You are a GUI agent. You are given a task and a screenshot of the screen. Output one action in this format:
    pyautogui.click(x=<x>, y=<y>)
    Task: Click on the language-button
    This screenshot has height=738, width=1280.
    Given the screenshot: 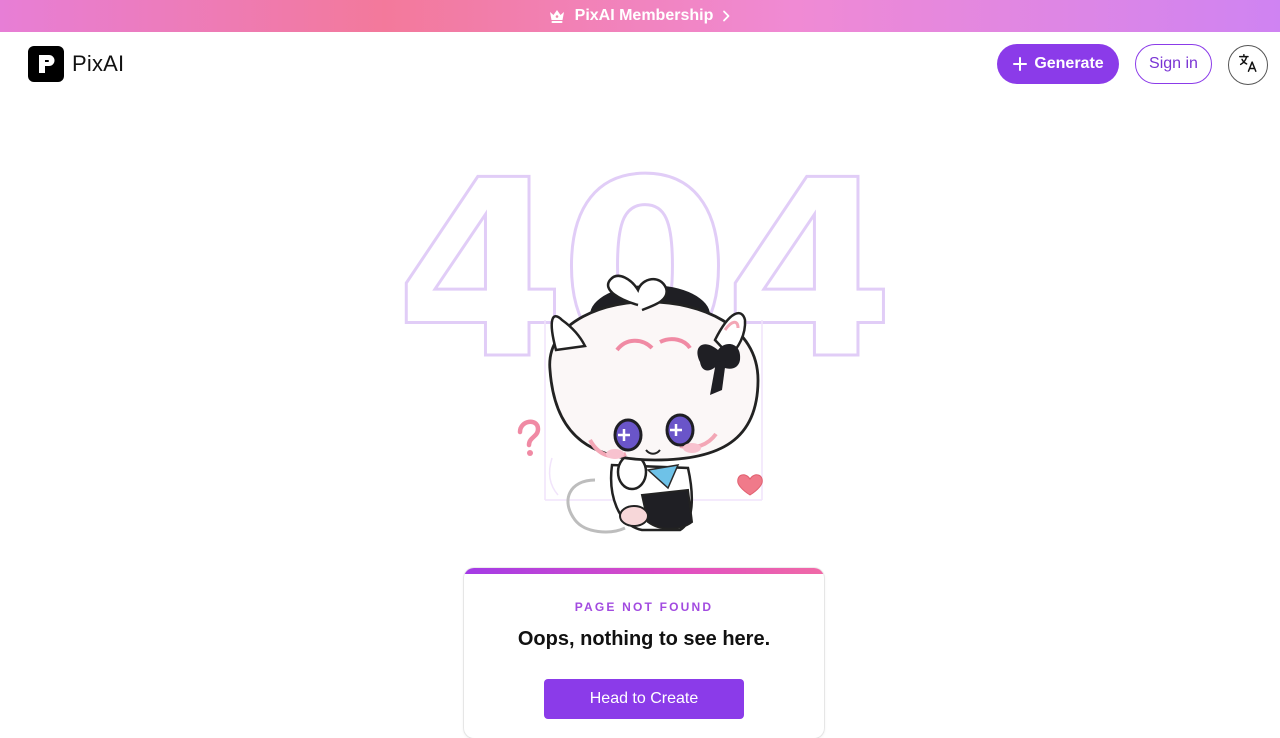 What is the action you would take?
    pyautogui.click(x=1248, y=65)
    